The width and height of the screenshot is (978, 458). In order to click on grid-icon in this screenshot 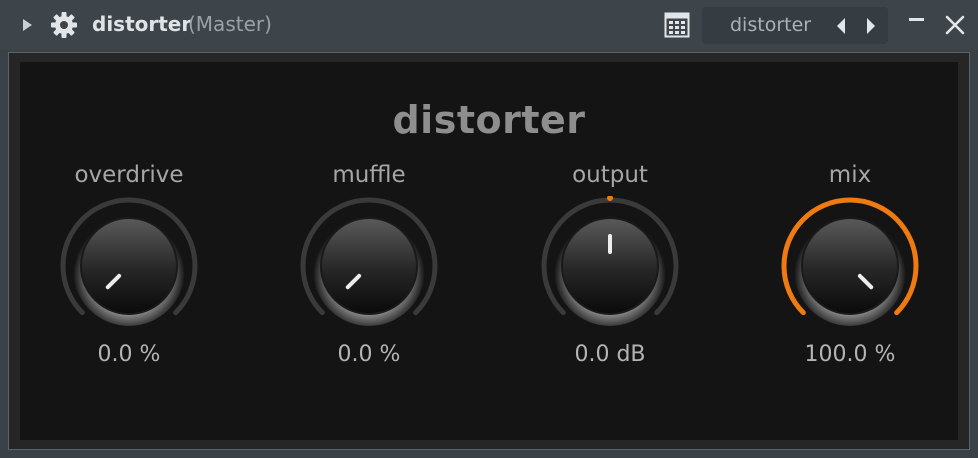, I will do `click(677, 25)`.